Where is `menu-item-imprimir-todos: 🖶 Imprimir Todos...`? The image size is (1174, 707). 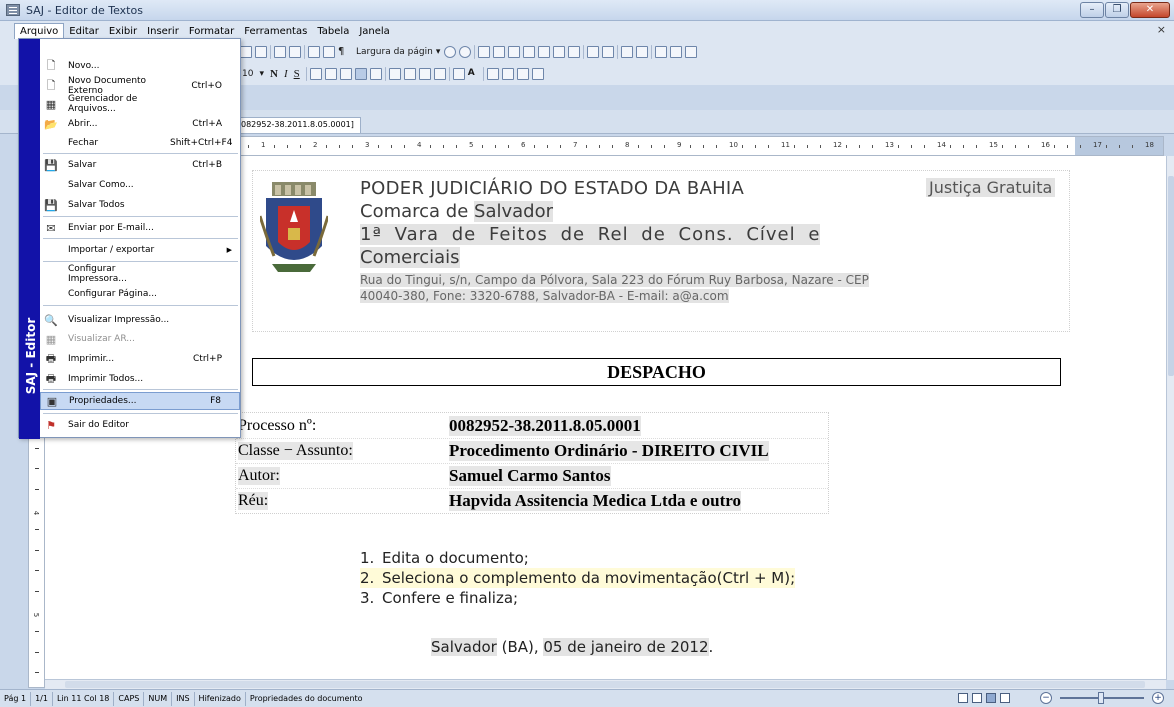
menu-item-imprimir-todos: 🖶 Imprimir Todos... is located at coordinates (140, 379).